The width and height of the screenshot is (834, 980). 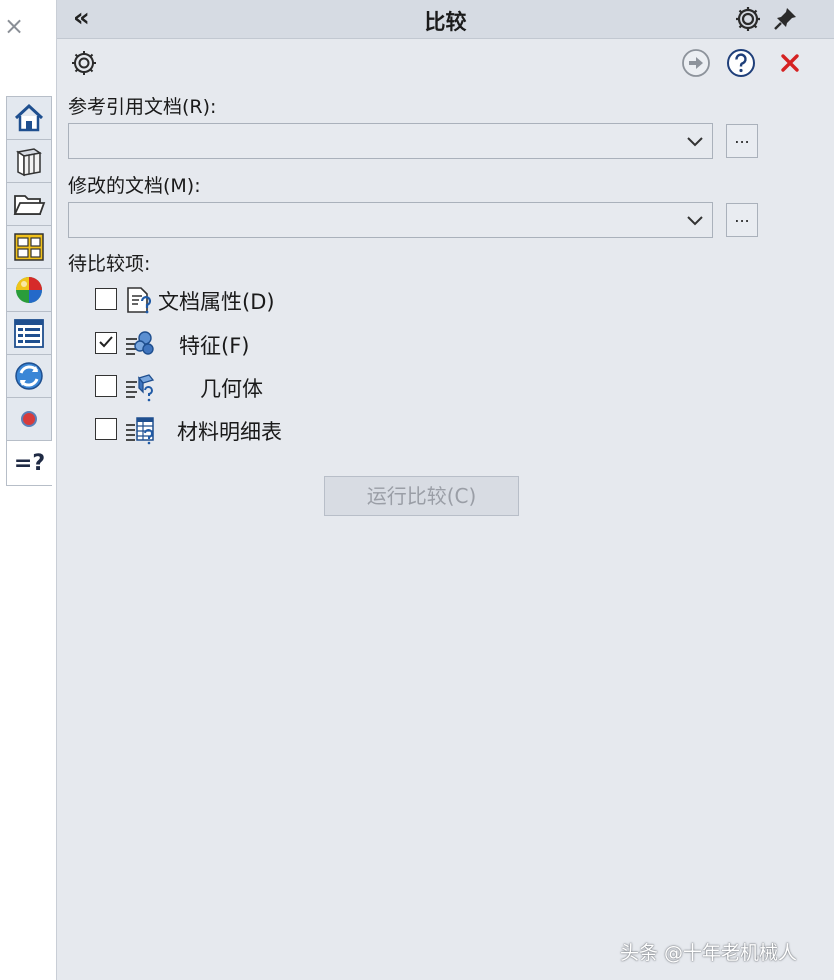 What do you see at coordinates (214, 346) in the screenshot?
I see `features-label: 特征(F)` at bounding box center [214, 346].